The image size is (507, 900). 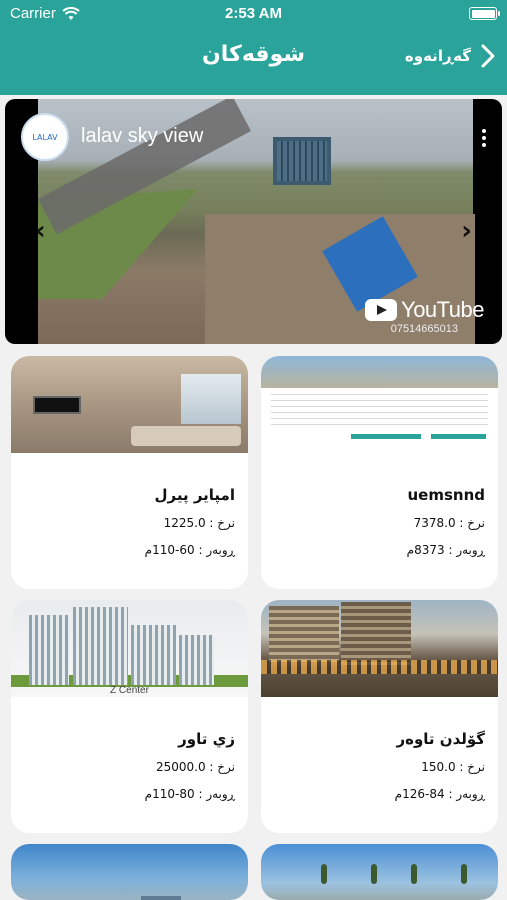 I want to click on video-phone-number: 07514665013, so click(x=424, y=329).